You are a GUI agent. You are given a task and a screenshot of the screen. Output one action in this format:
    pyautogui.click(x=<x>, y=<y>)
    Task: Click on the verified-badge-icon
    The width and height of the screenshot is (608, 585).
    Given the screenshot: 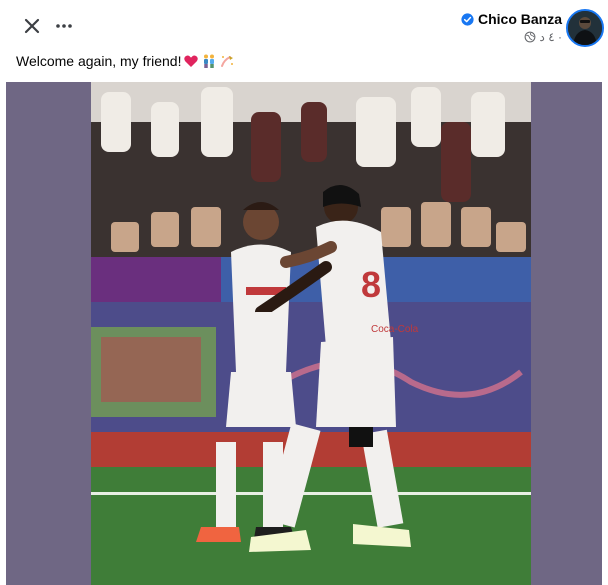 What is the action you would take?
    pyautogui.click(x=467, y=19)
    